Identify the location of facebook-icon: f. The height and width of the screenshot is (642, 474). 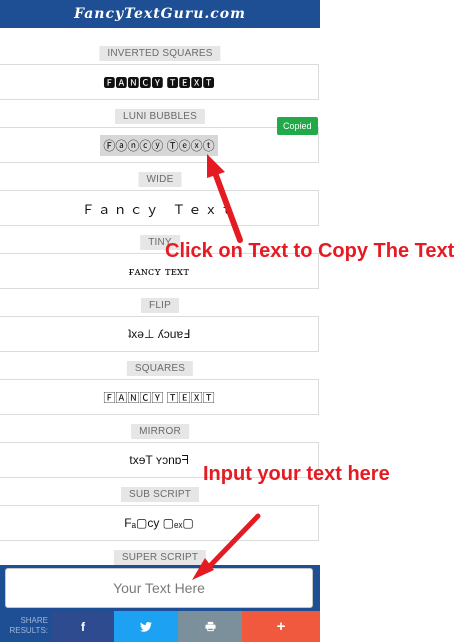
(83, 626).